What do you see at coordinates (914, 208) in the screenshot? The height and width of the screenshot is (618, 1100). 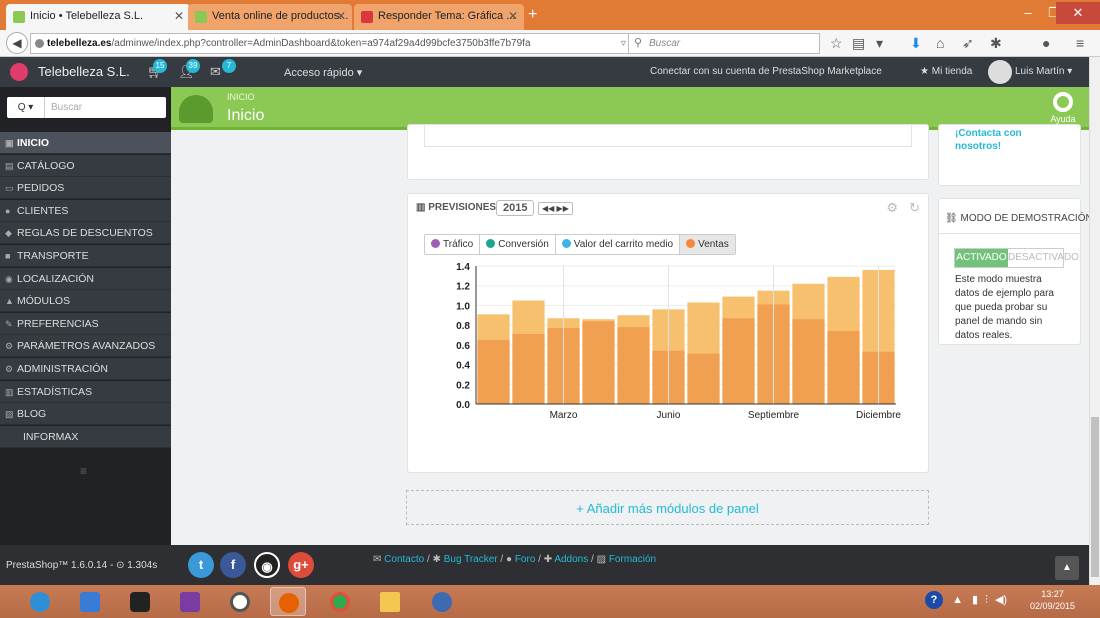 I see `refresh-icon: ↻` at bounding box center [914, 208].